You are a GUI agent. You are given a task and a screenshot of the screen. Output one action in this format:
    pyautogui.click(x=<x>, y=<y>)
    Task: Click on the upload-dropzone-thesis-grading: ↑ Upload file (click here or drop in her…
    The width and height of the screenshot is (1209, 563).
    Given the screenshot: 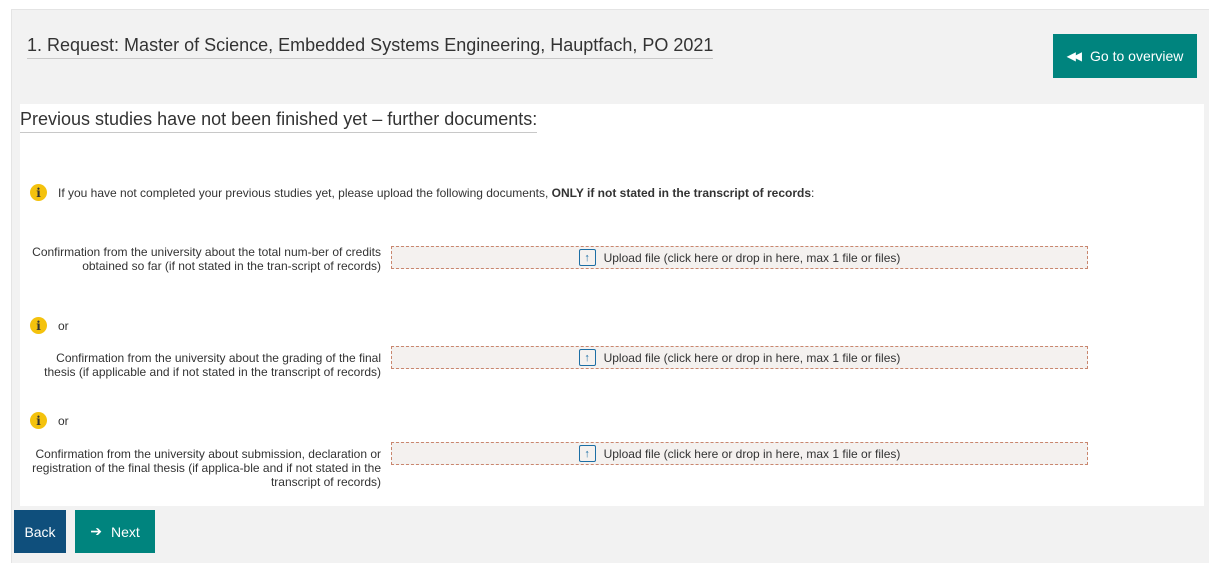 What is the action you would take?
    pyautogui.click(x=739, y=357)
    